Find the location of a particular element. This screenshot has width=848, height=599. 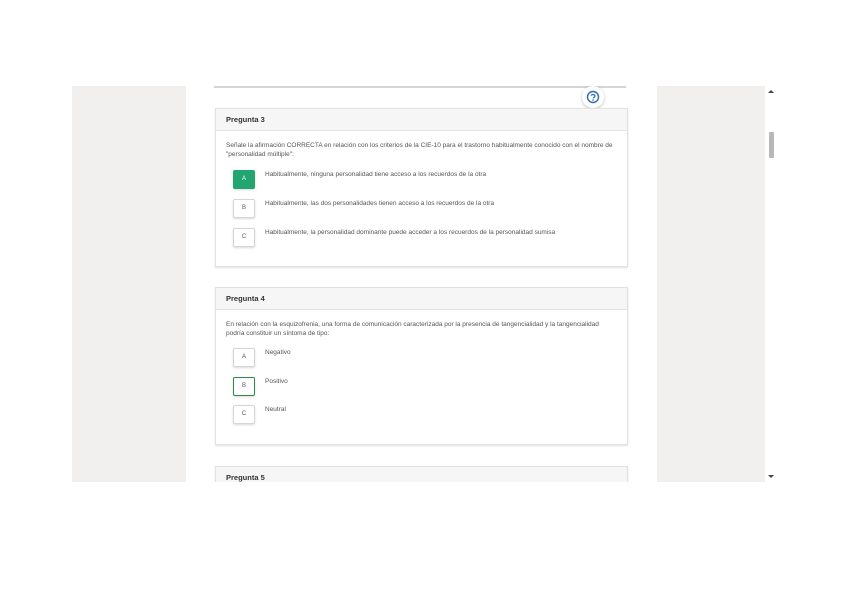

chat-help-button is located at coordinates (593, 97).